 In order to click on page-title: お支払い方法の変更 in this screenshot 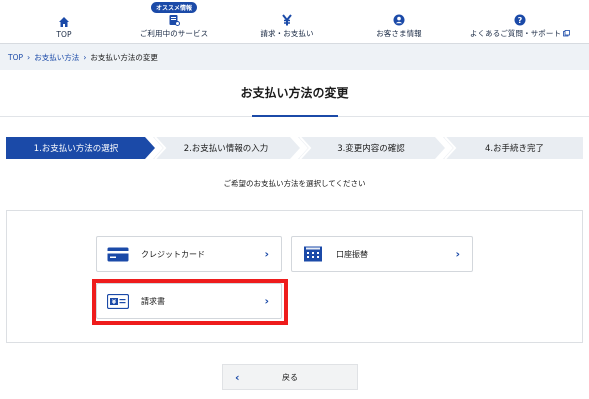, I will do `click(294, 93)`.